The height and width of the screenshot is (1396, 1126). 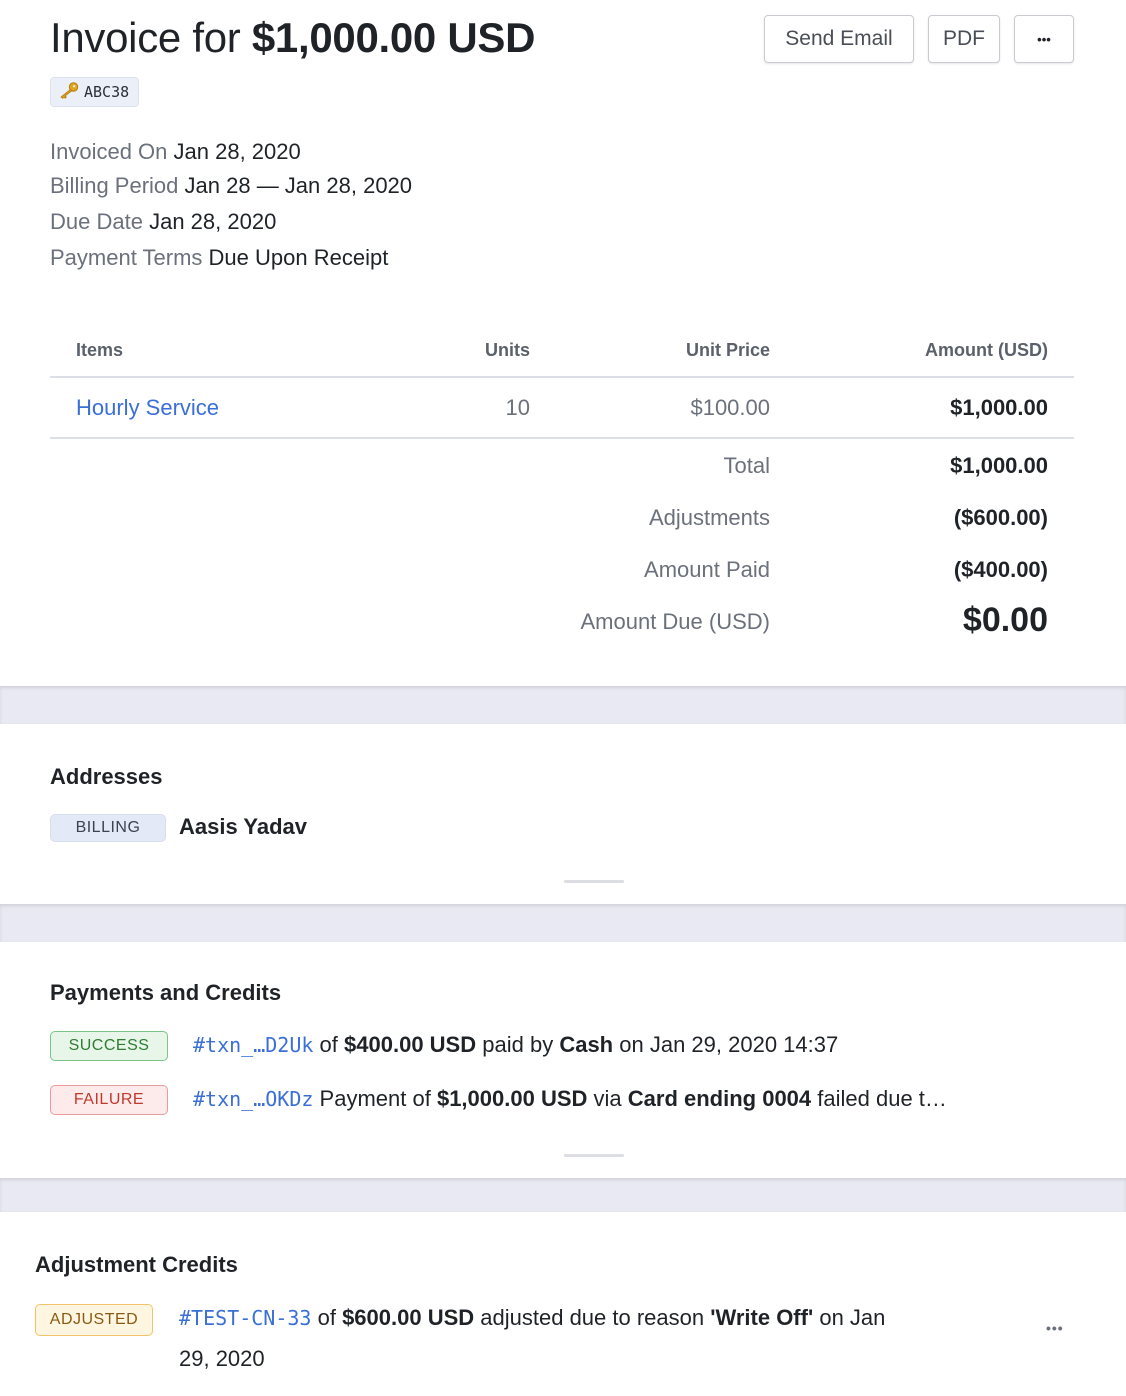 What do you see at coordinates (147, 408) in the screenshot?
I see `line-item-name-link: Hourly Service` at bounding box center [147, 408].